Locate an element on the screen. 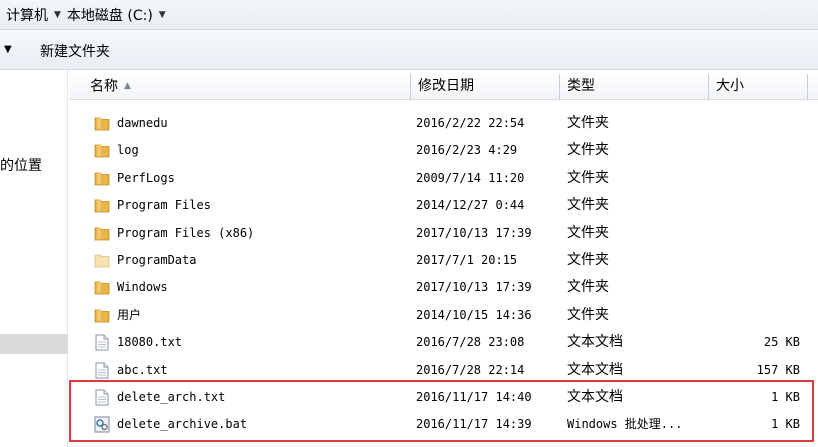 The height and width of the screenshot is (447, 818). file-date-modified: 2014/10/15 14:36 is located at coordinates (474, 314).